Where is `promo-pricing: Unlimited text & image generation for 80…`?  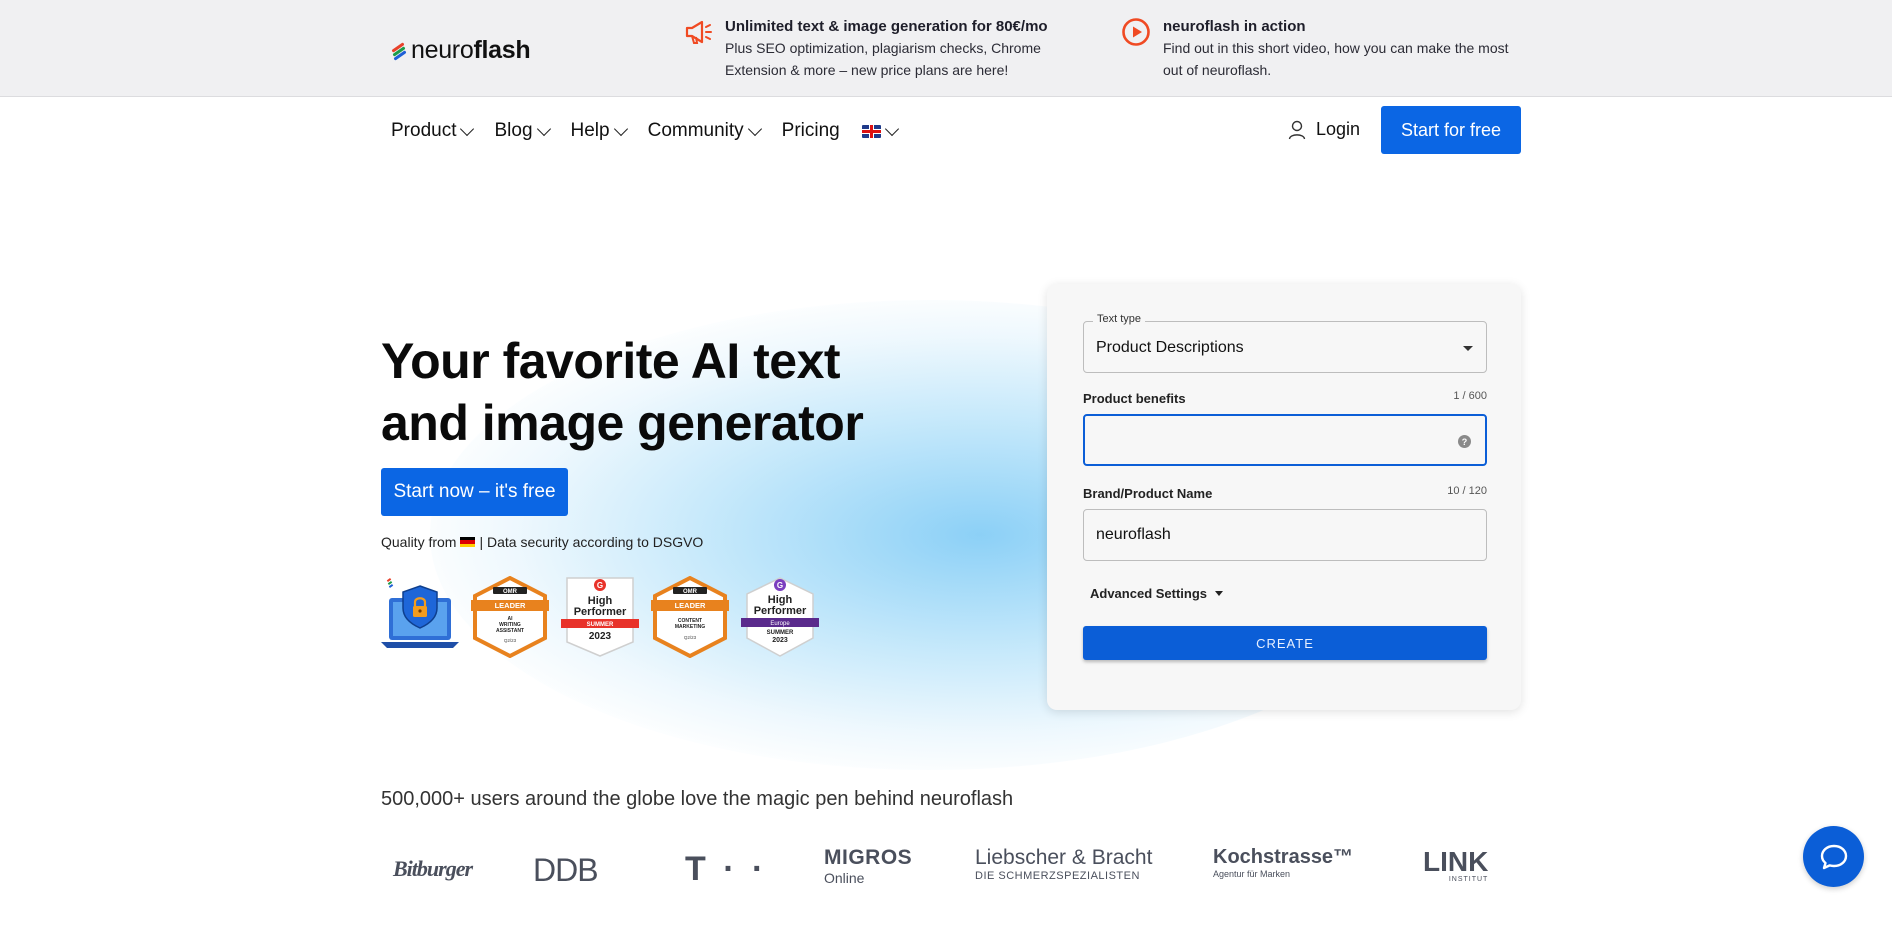
promo-pricing: Unlimited text & image generation for 80… is located at coordinates (879, 49).